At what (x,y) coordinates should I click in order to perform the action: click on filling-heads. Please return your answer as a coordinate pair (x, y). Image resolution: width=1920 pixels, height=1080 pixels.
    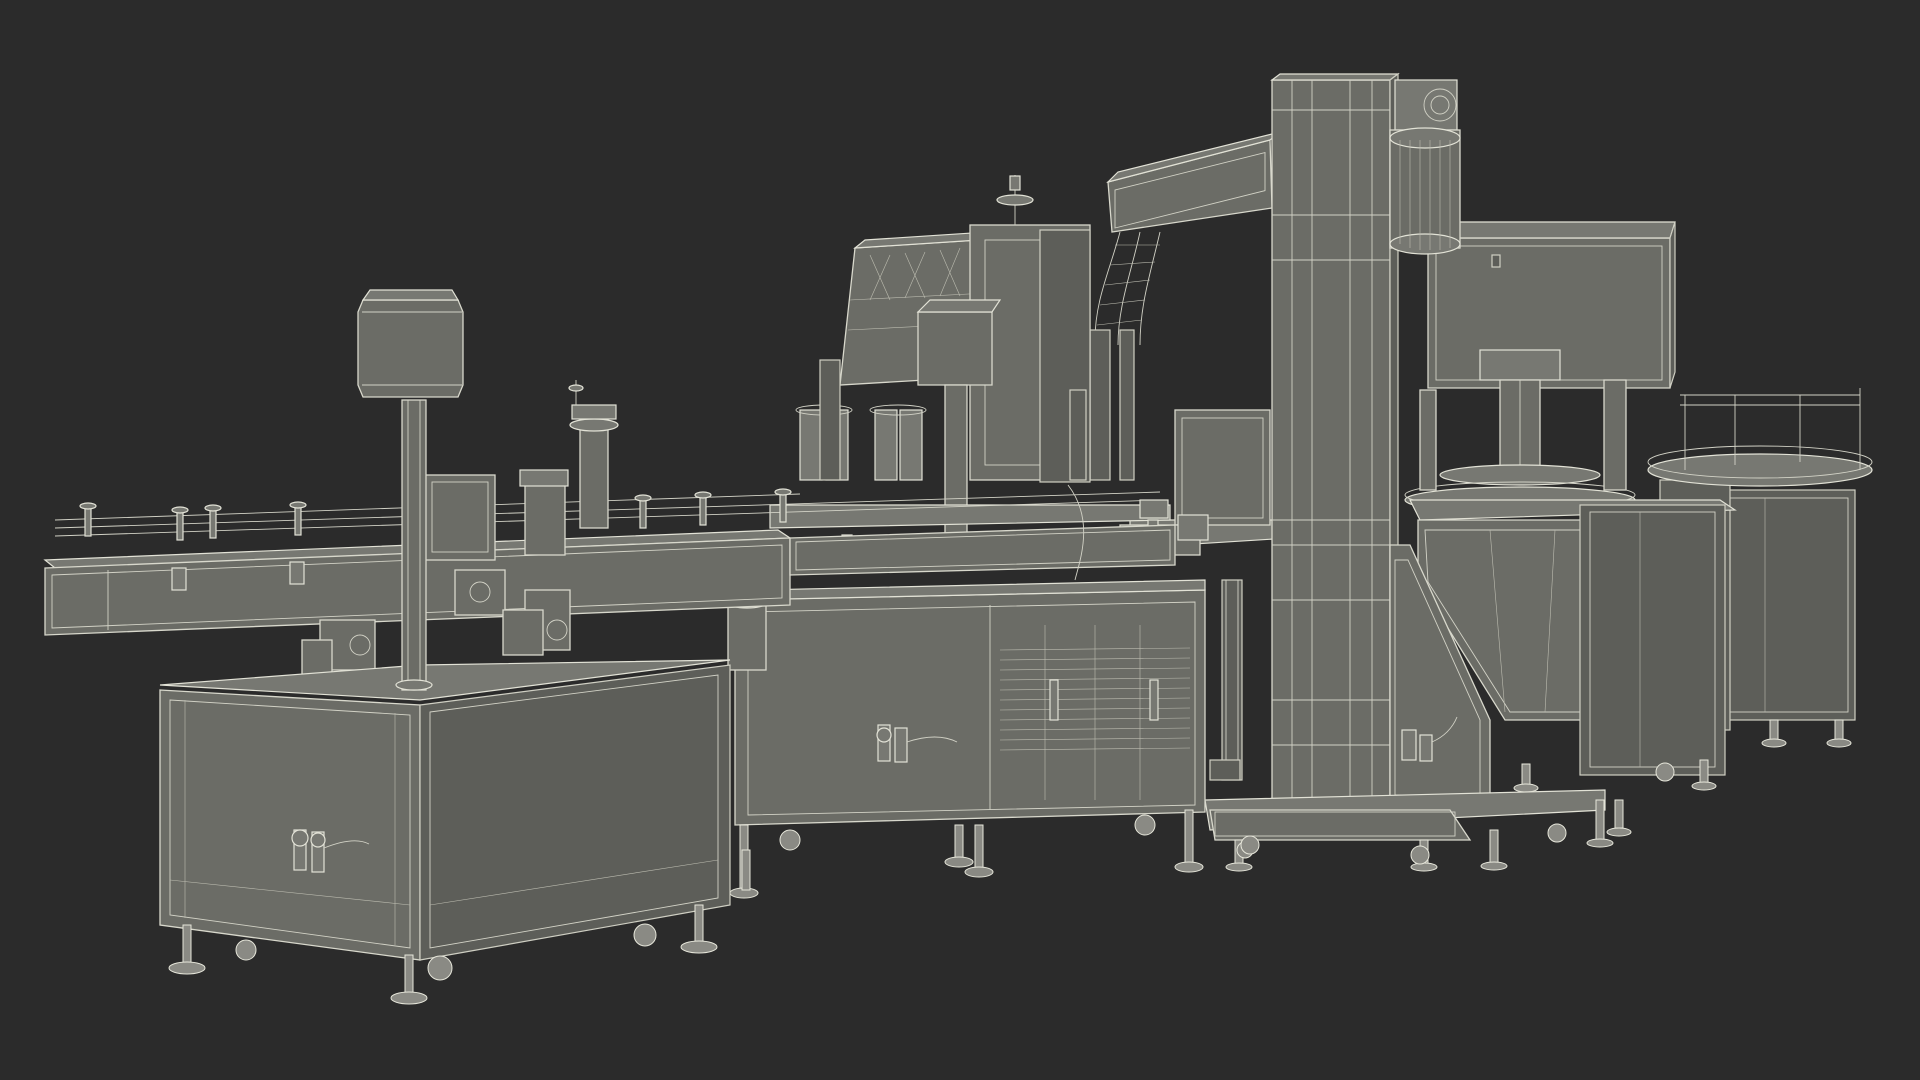
    Looking at the image, I should click on (861, 442).